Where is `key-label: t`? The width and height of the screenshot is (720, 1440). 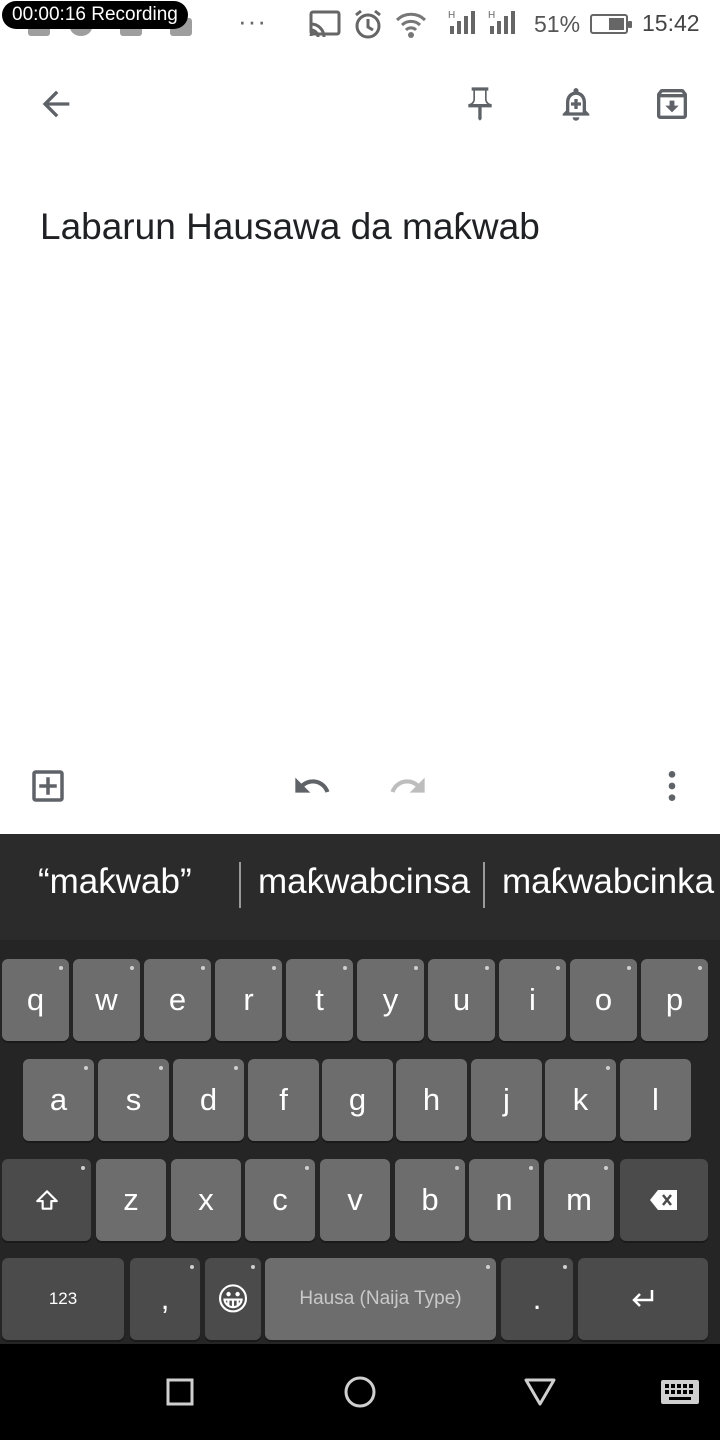
key-label: t is located at coordinates (319, 999).